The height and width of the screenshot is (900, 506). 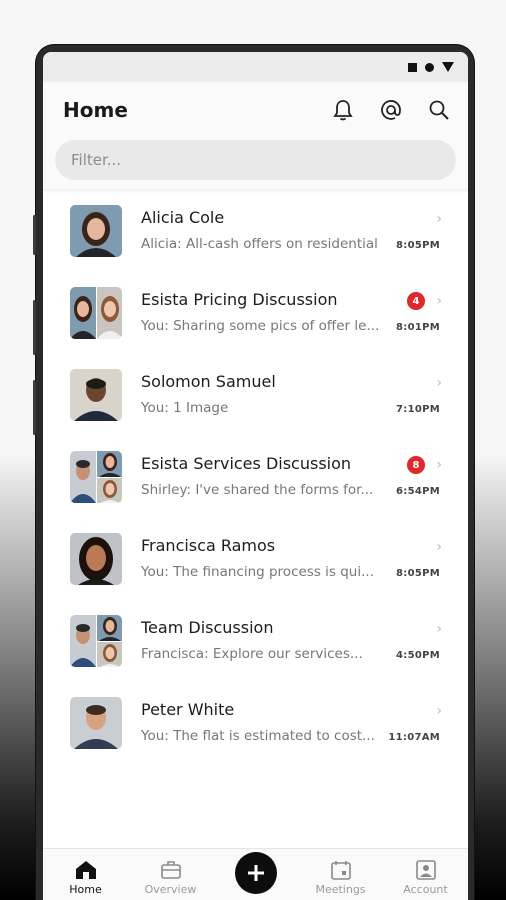 What do you see at coordinates (188, 709) in the screenshot?
I see `conversation-name: Peter White` at bounding box center [188, 709].